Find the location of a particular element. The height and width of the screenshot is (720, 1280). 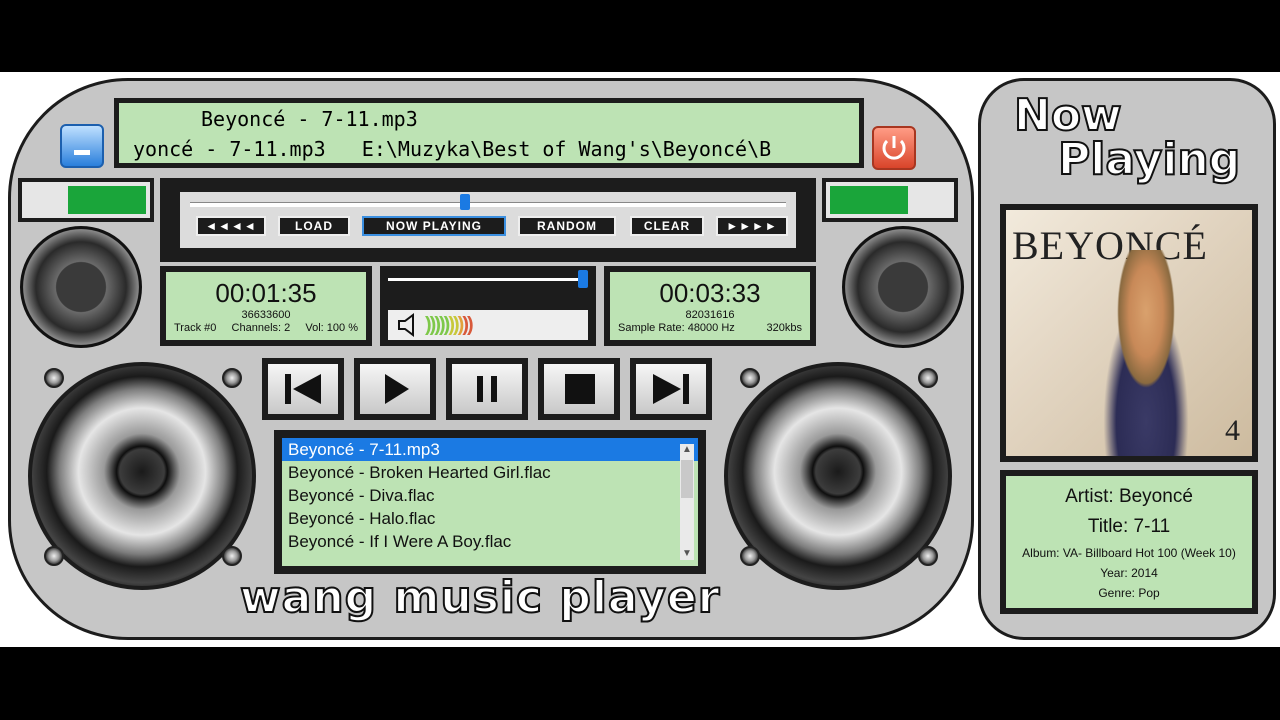

pause-button is located at coordinates (487, 389).